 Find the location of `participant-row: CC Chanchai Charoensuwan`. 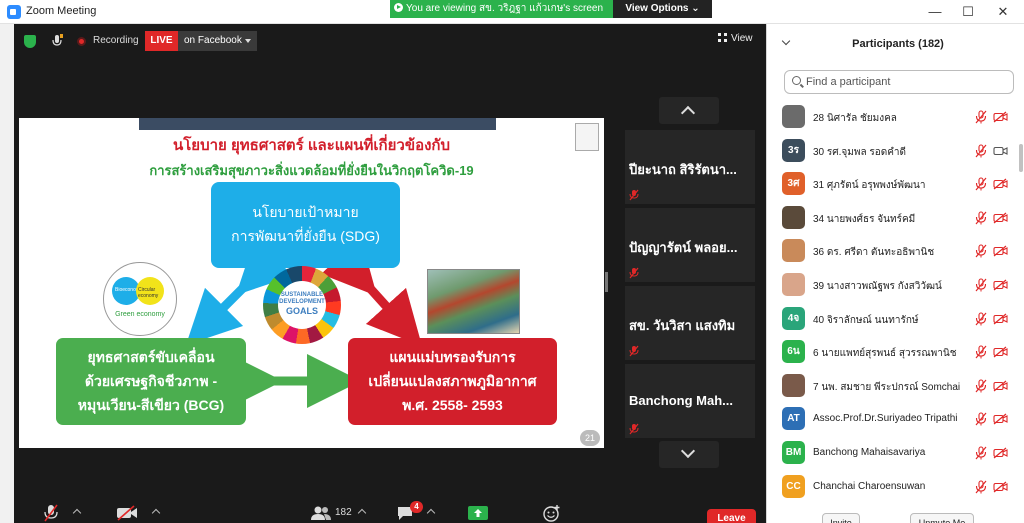

participant-row: CC Chanchai Charoensuwan is located at coordinates (892, 487).